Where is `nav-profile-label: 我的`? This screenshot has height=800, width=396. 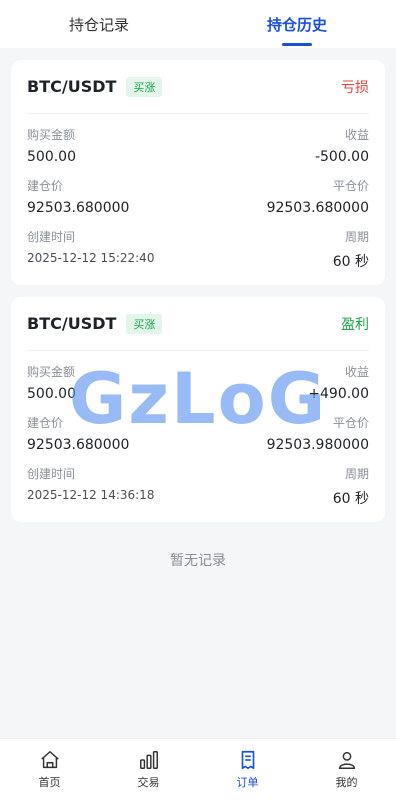 nav-profile-label: 我的 is located at coordinates (346, 782).